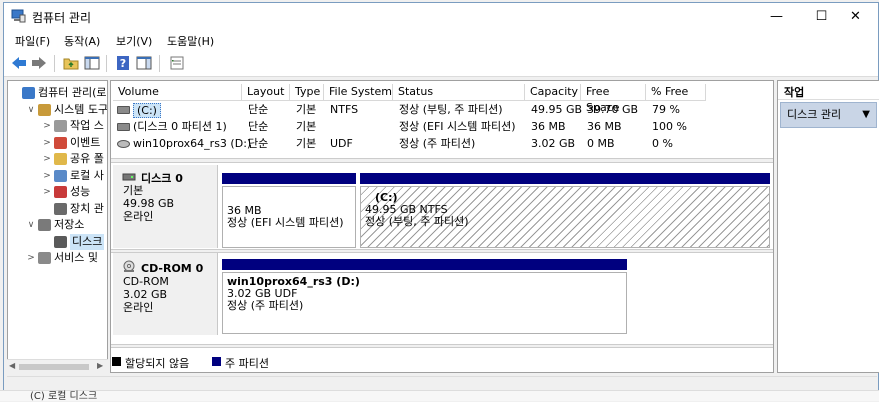  What do you see at coordinates (57, 159) in the screenshot?
I see `tree-item: > 공유 폴` at bounding box center [57, 159].